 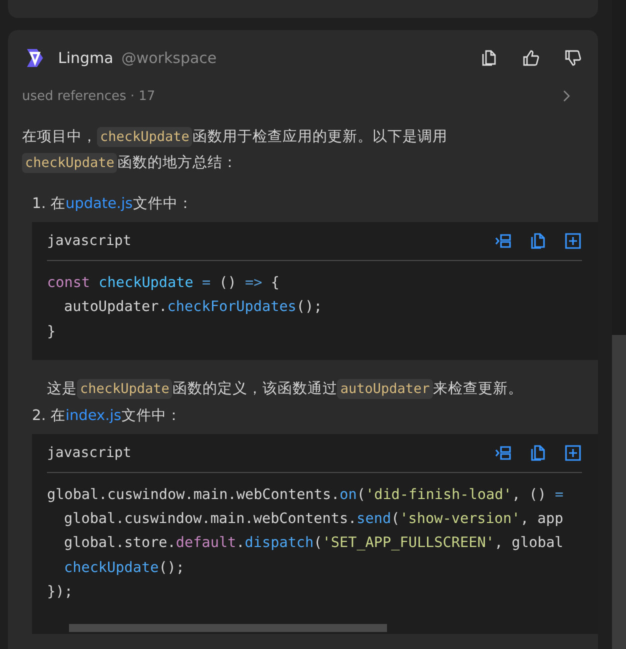 I want to click on code-line: }, so click(x=52, y=332).